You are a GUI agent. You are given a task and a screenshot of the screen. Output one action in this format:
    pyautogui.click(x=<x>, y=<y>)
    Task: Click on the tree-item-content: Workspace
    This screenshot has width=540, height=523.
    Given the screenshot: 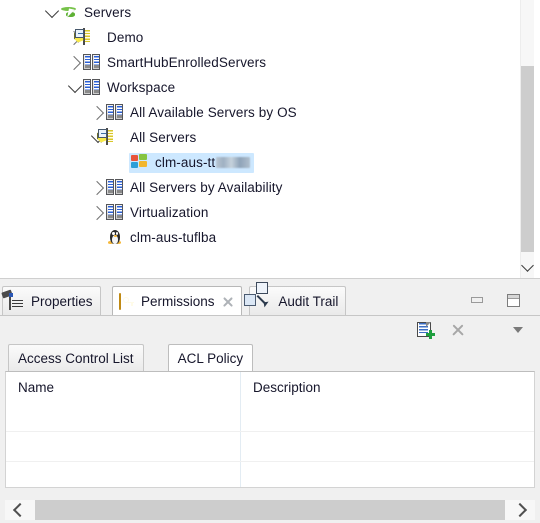 What is the action you would take?
    pyautogui.click(x=129, y=87)
    